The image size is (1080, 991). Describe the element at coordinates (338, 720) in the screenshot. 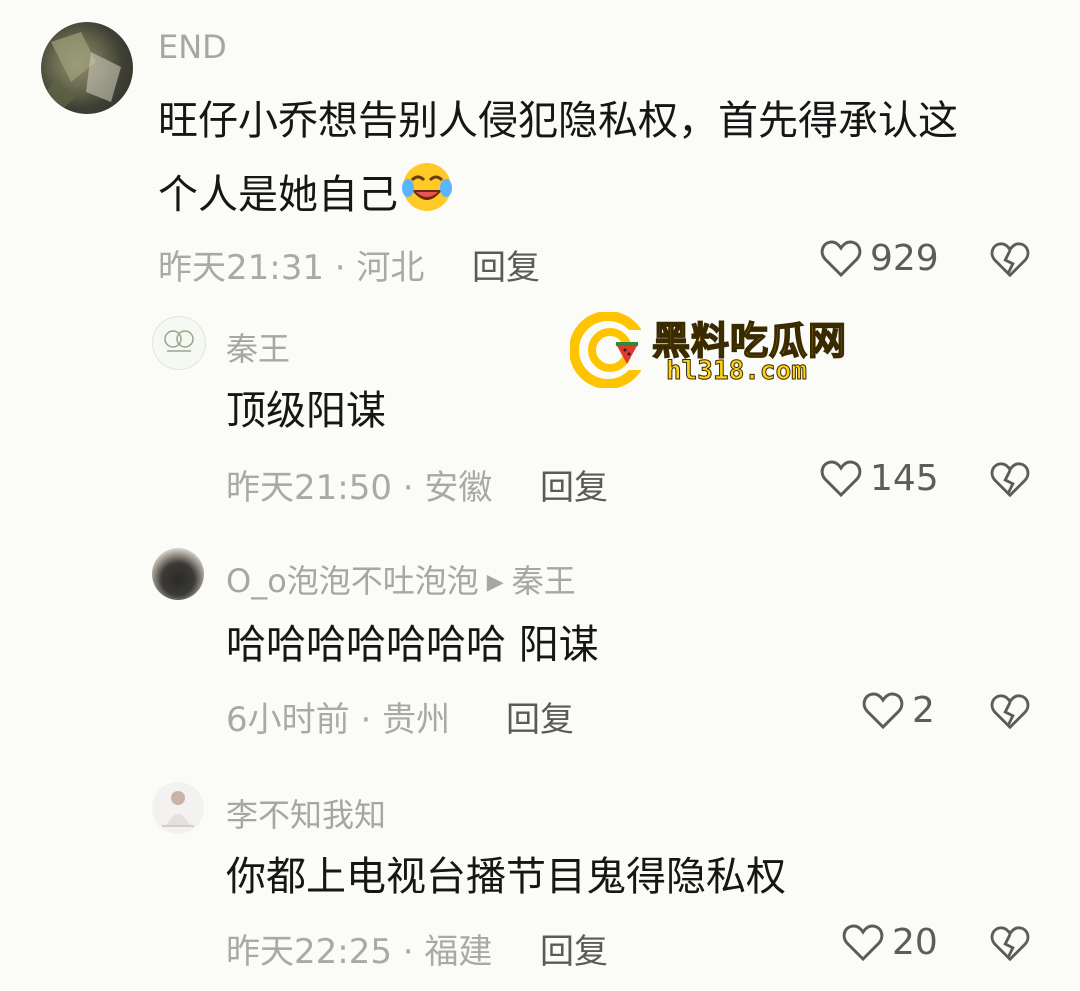

I see `comment-meta: 6小时前 · 贵州` at that location.